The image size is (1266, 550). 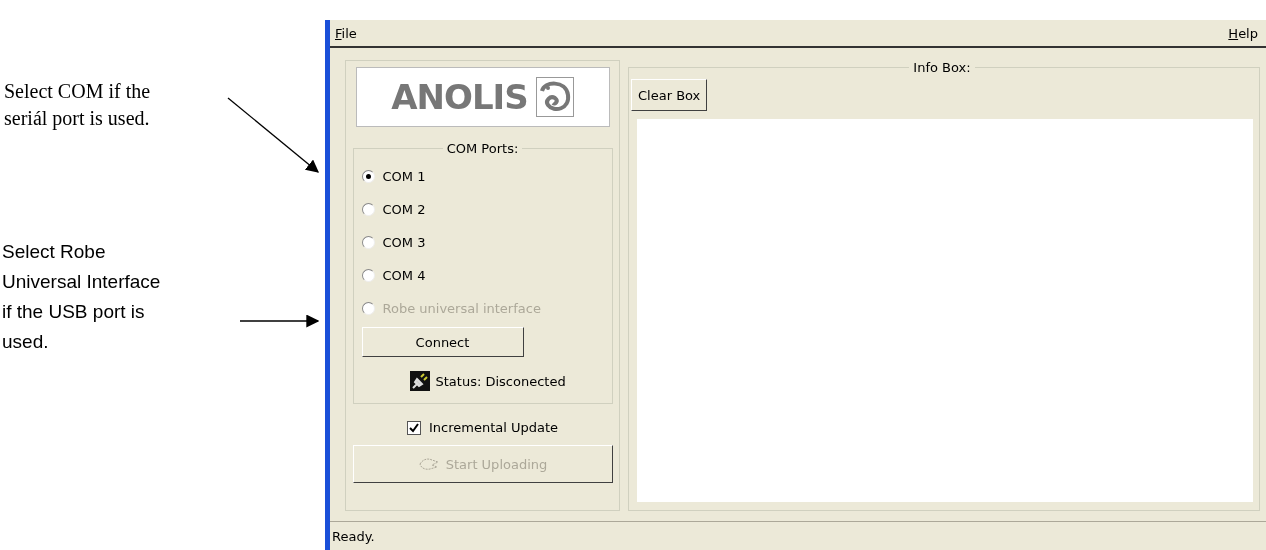 What do you see at coordinates (482, 427) in the screenshot?
I see `incremental-update-checkbox: Incremental Update` at bounding box center [482, 427].